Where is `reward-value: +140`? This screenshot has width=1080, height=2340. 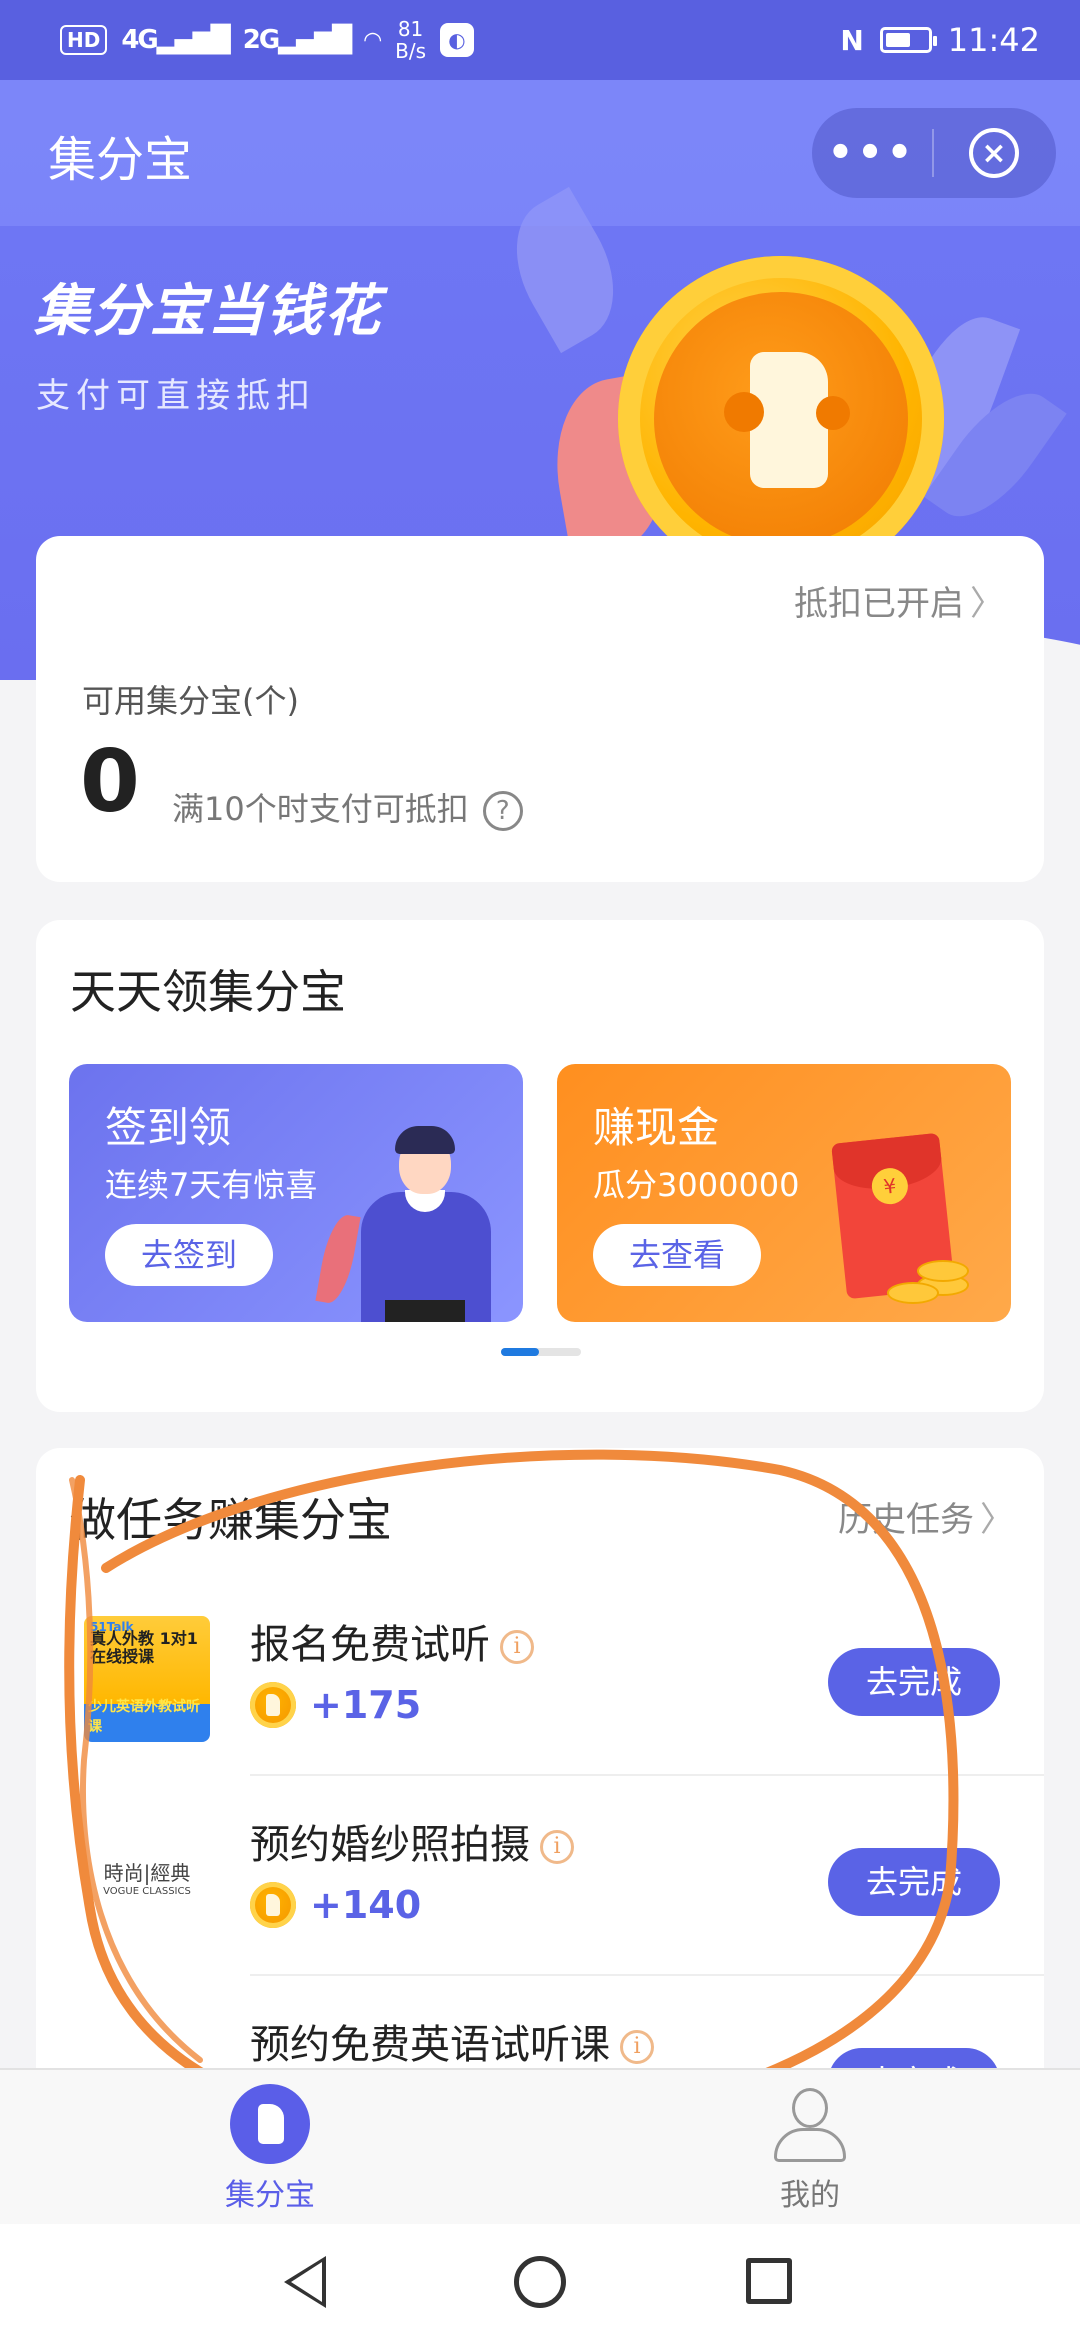
reward-value: +140 is located at coordinates (366, 1905).